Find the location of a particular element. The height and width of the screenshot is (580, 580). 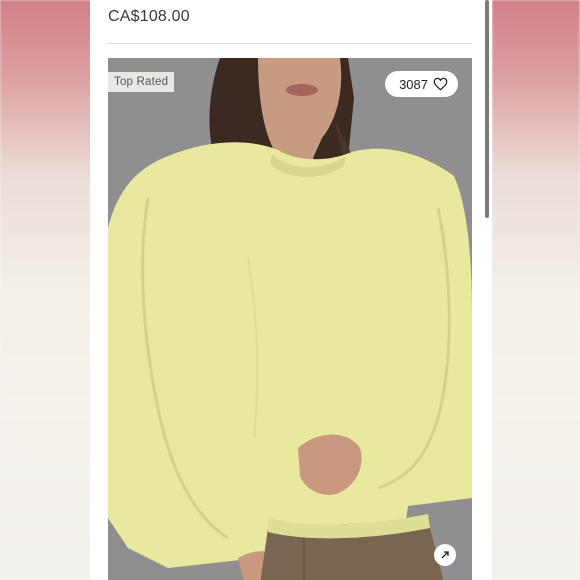

top-rated-badge: Top Rated is located at coordinates (141, 82).